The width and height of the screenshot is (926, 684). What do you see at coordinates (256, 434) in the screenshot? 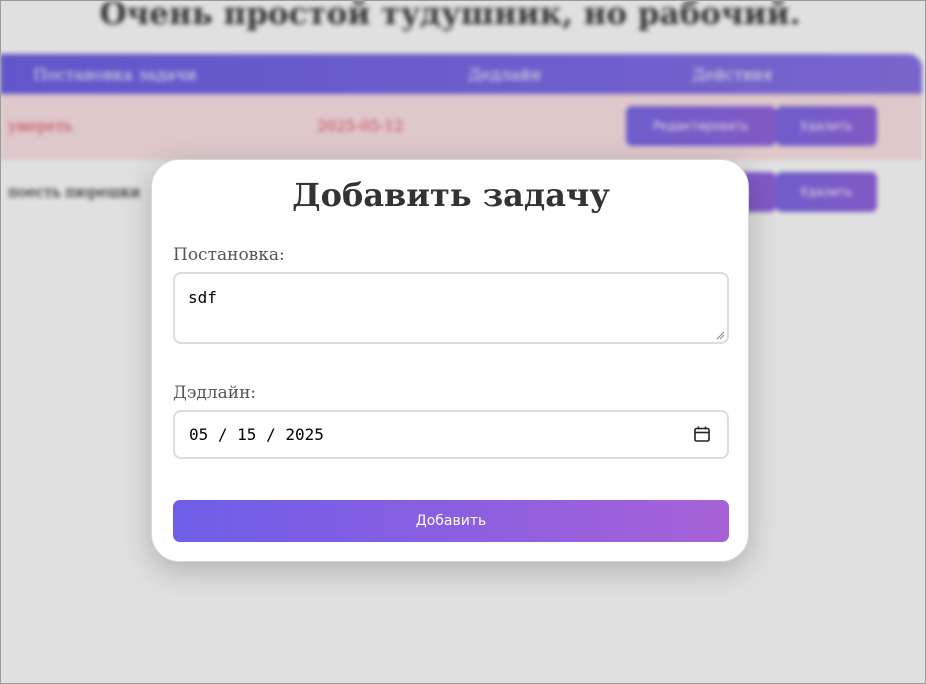
I see `deadline-date-value: 05 / 15 / 2025` at bounding box center [256, 434].